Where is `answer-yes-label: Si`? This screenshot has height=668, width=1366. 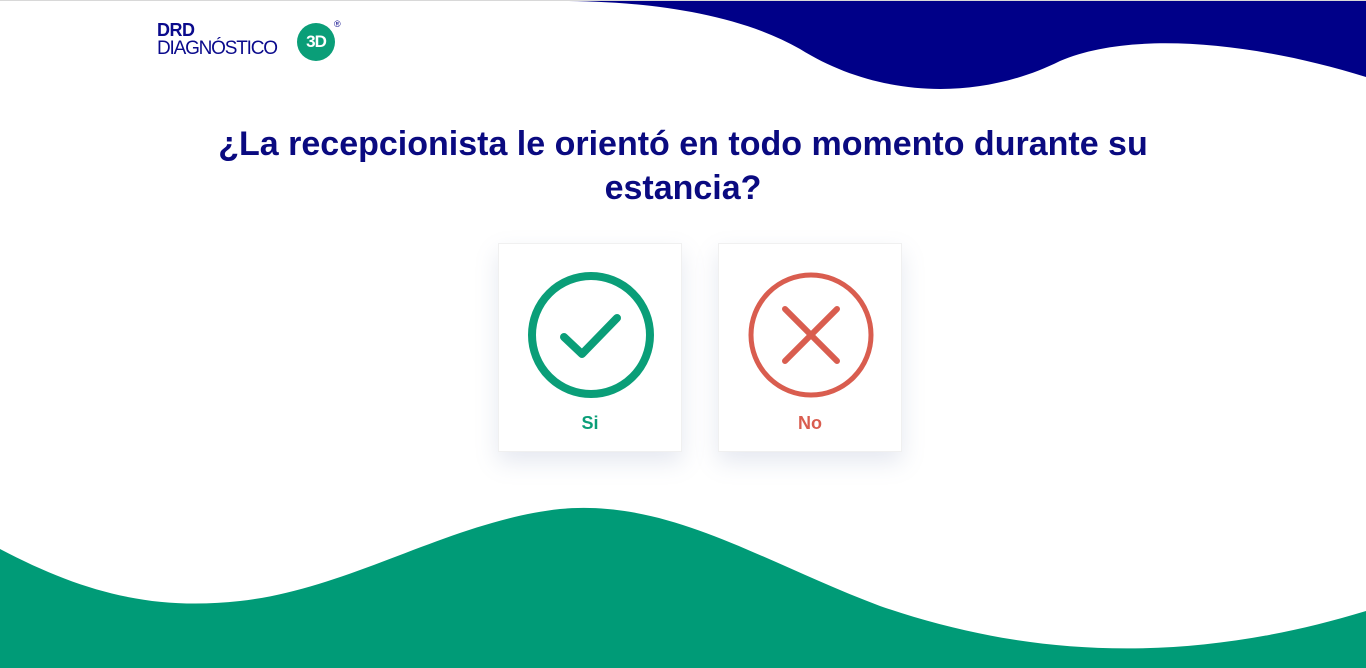
answer-yes-label: Si is located at coordinates (590, 423).